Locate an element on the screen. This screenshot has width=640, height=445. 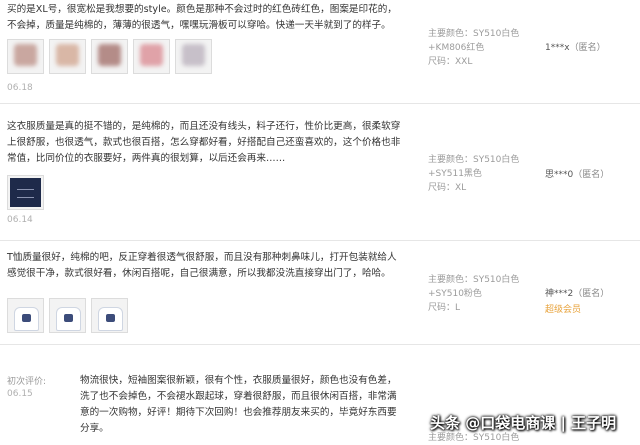
reviewer-name: 1***x（匿名） is located at coordinates (575, 48).